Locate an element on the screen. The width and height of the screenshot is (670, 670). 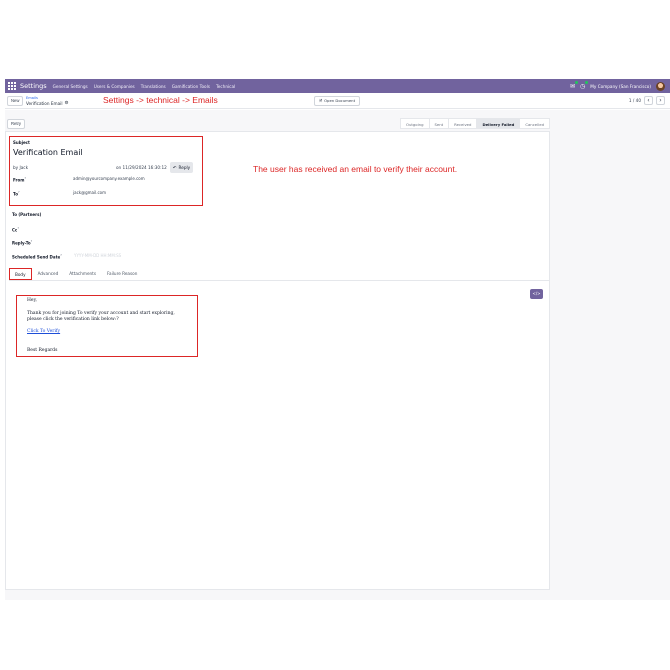
pager-value: 1 / 40 is located at coordinates (635, 100).